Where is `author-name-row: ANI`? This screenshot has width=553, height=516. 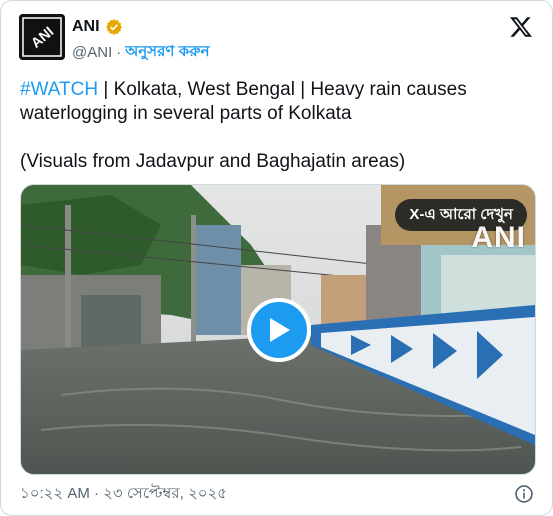
author-name-row: ANI is located at coordinates (97, 27).